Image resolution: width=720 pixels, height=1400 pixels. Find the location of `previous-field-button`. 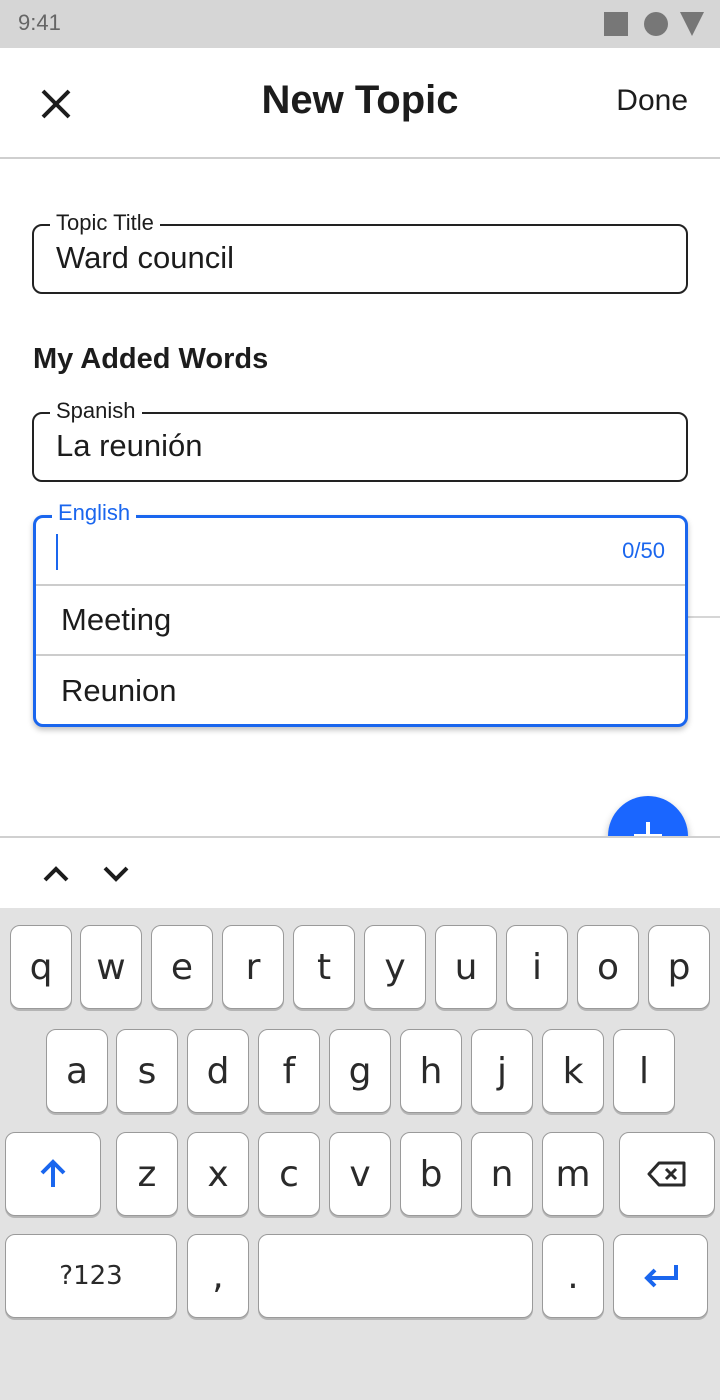

previous-field-button is located at coordinates (56, 874).